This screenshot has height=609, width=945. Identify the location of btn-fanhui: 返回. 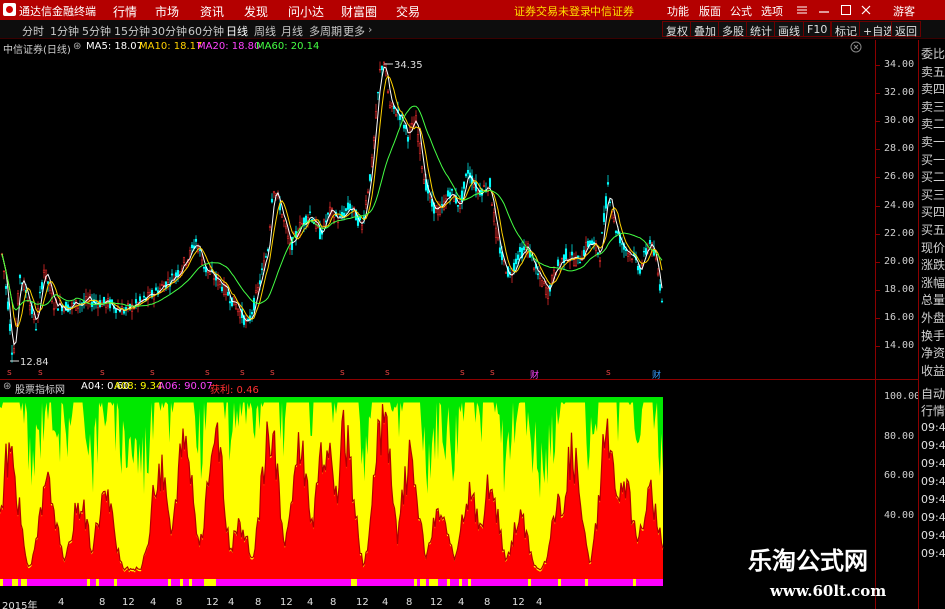
(906, 29).